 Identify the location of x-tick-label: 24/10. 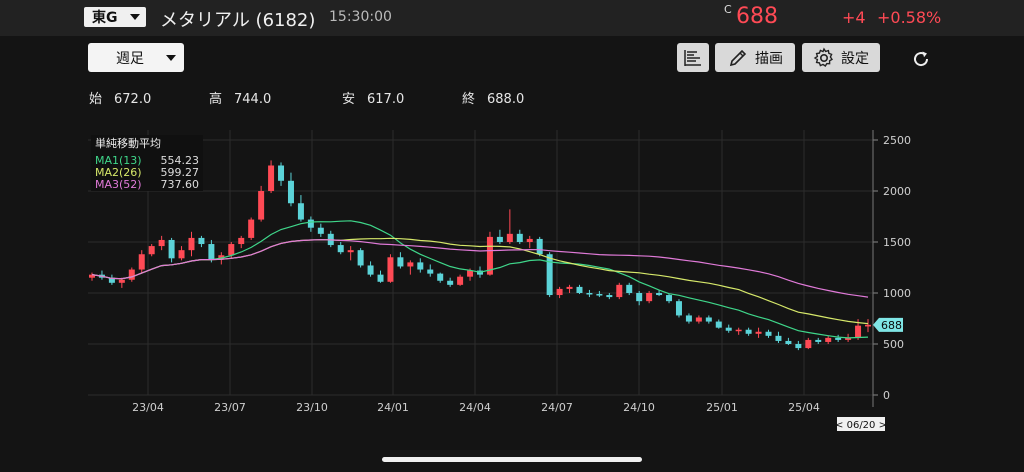
(639, 407).